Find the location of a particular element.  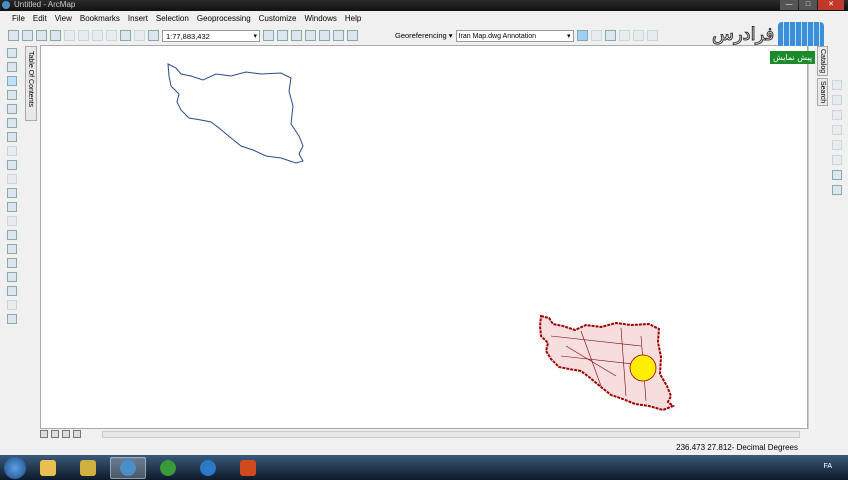

new-icon is located at coordinates (13, 35).